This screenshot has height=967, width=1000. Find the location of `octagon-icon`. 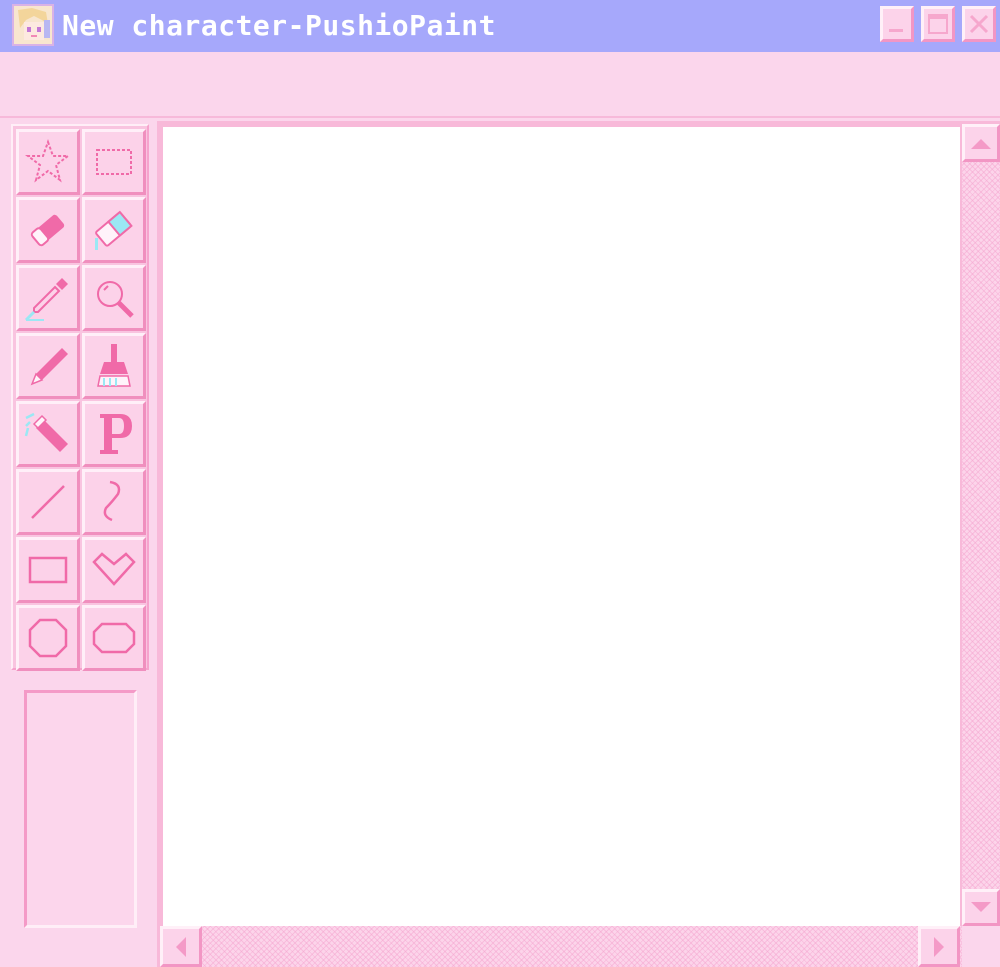

octagon-icon is located at coordinates (48, 638).